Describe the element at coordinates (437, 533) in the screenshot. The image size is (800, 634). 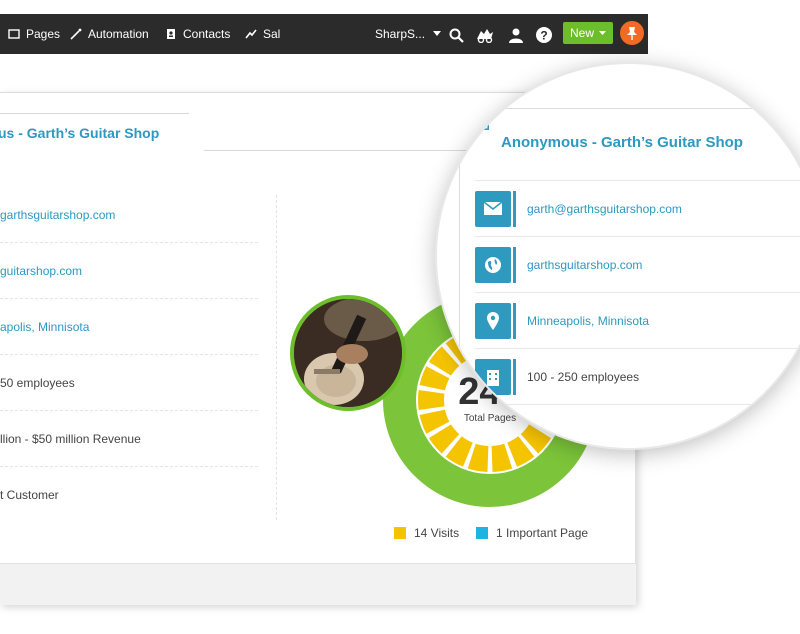
I see `legend-visits-label: 14 Visits` at that location.